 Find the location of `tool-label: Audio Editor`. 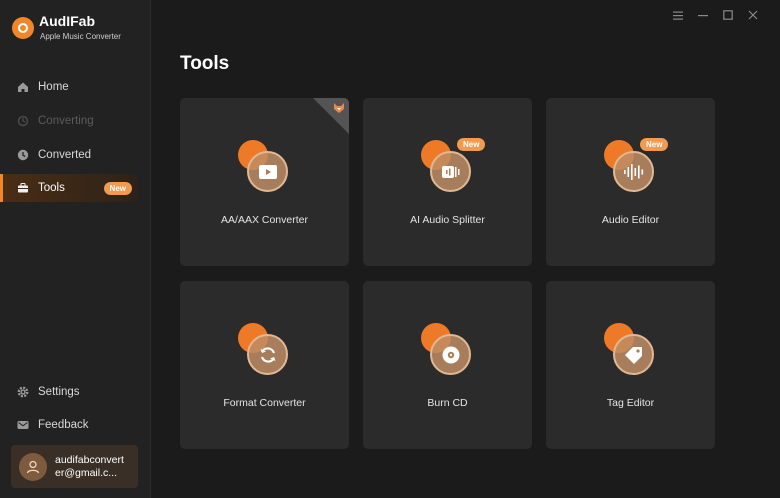

tool-label: Audio Editor is located at coordinates (630, 220).